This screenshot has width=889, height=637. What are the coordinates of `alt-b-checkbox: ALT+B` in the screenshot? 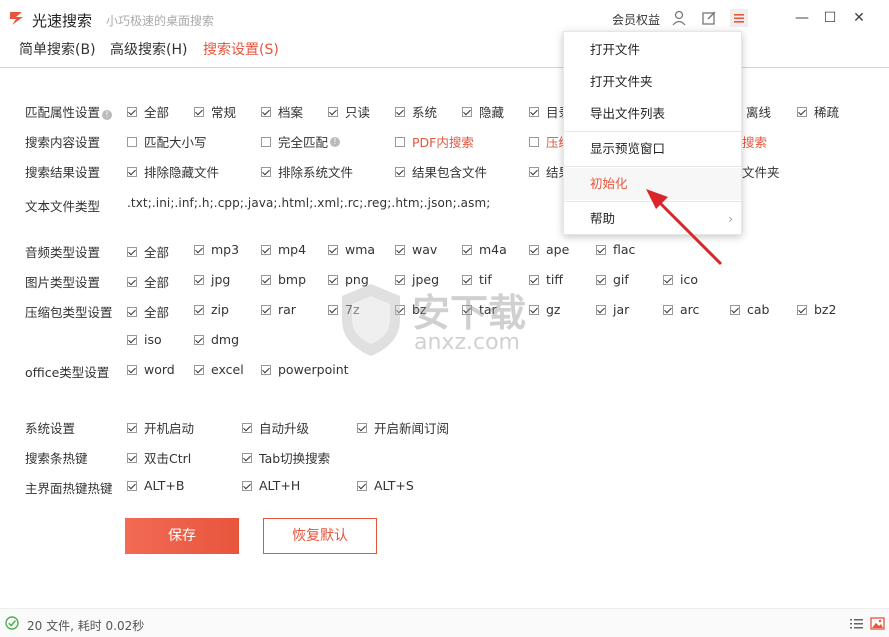 It's located at (155, 485).